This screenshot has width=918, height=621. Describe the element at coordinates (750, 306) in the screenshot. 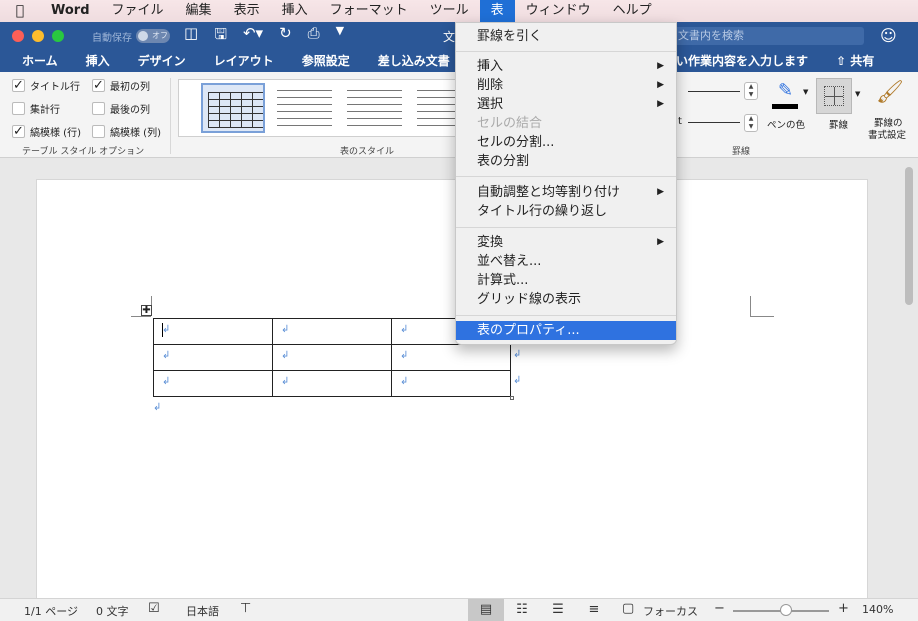

I see `crop-mark` at that location.